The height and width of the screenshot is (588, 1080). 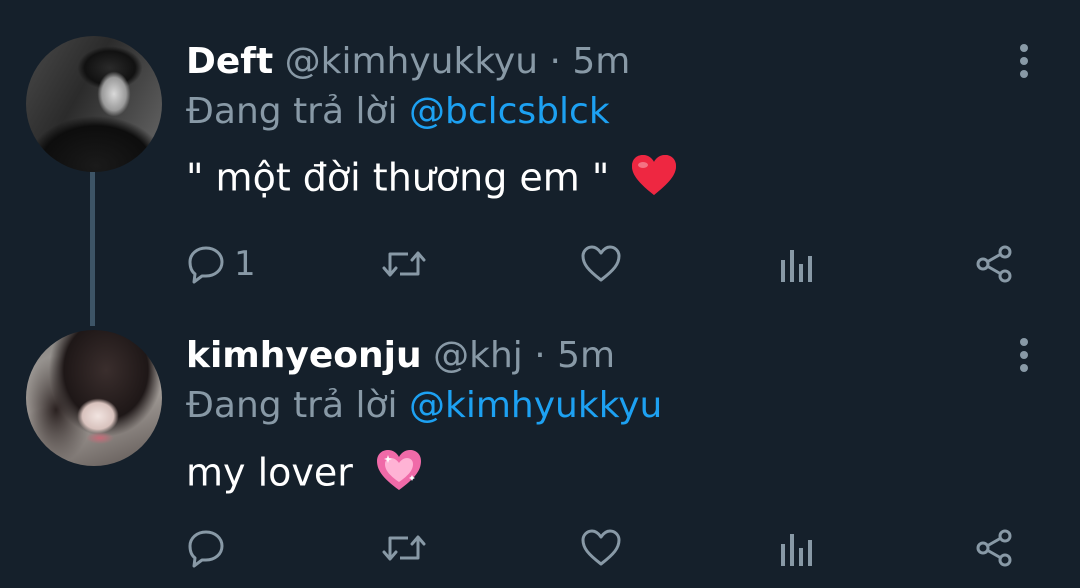 What do you see at coordinates (399, 475) in the screenshot?
I see `sparkling-heart-icon` at bounding box center [399, 475].